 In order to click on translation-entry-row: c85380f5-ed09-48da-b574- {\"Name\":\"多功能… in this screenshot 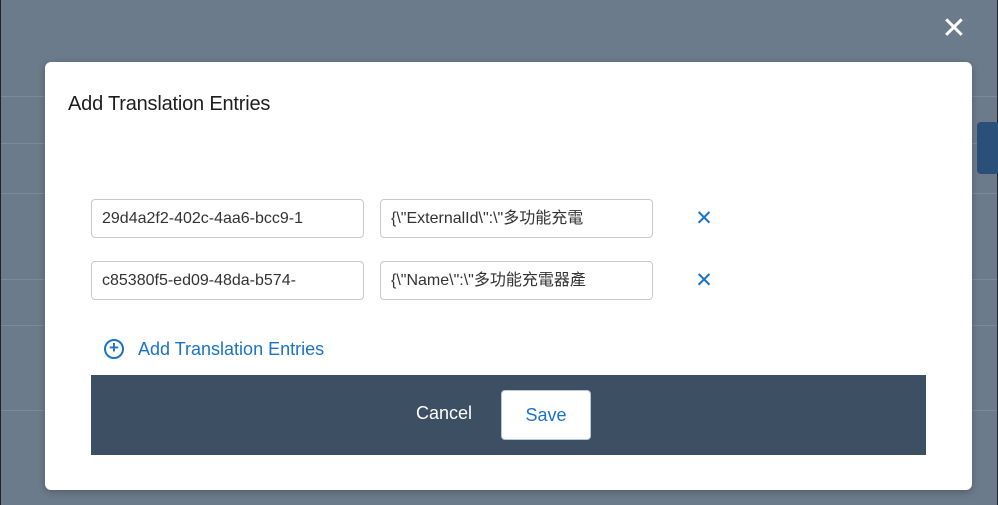, I will do `click(411, 280)`.